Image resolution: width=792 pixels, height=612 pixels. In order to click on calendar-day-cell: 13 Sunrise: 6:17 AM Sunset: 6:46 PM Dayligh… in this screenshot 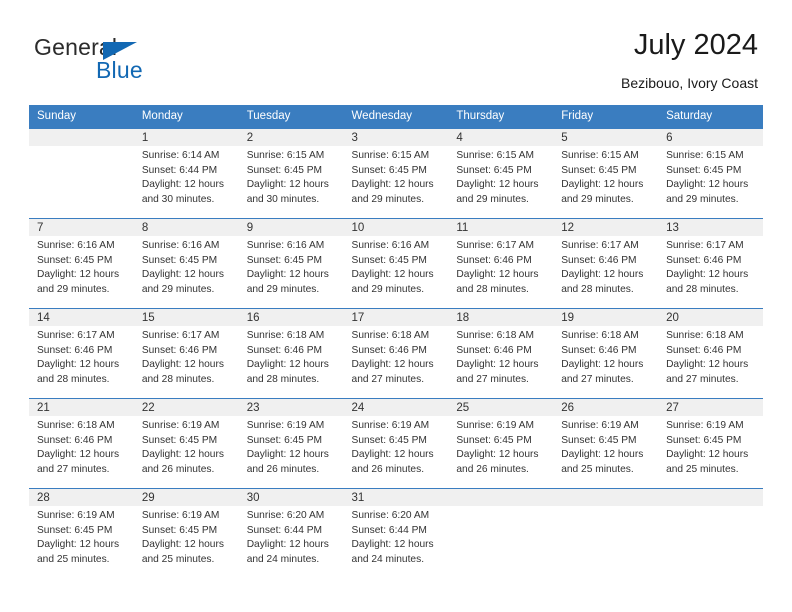, I will do `click(710, 263)`.